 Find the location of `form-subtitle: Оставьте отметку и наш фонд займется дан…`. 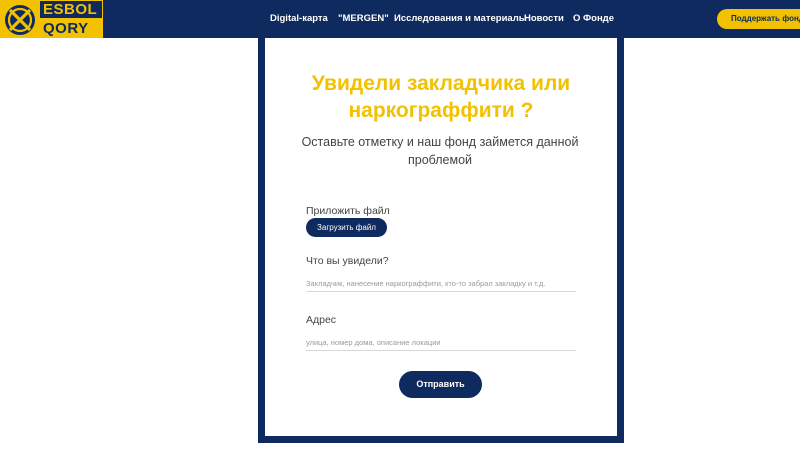

form-subtitle: Оставьте отметку и наш фонд займется дан… is located at coordinates (440, 151).